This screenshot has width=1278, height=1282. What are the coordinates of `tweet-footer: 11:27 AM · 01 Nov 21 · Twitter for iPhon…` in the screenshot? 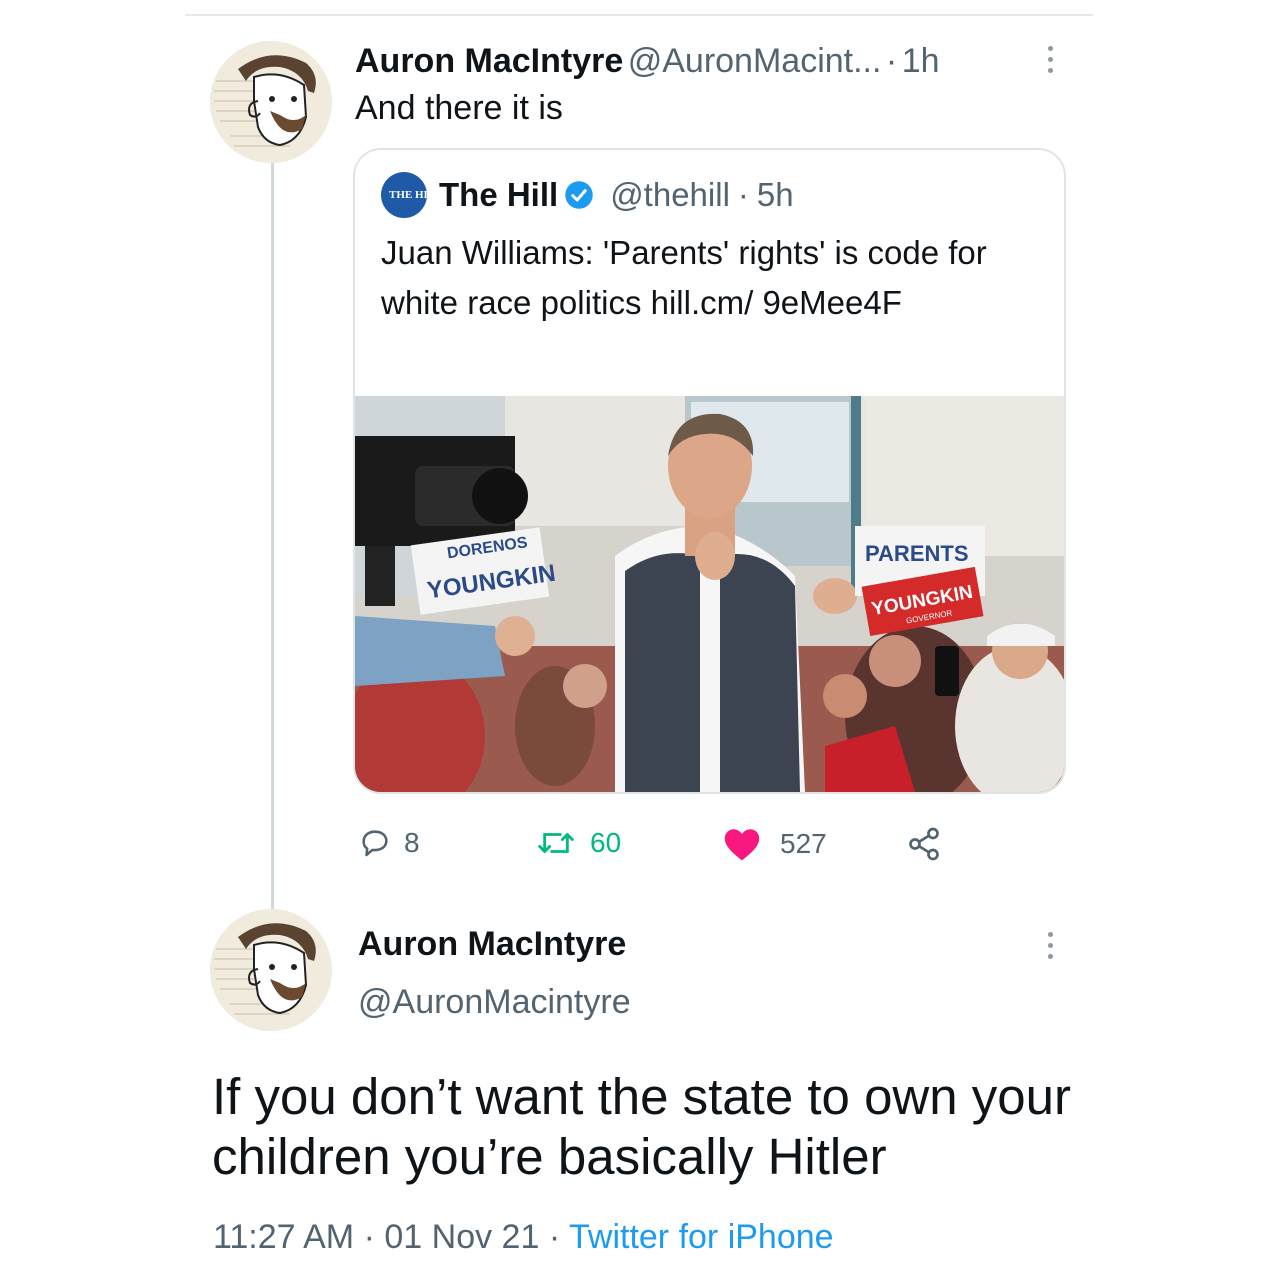 It's located at (523, 1237).